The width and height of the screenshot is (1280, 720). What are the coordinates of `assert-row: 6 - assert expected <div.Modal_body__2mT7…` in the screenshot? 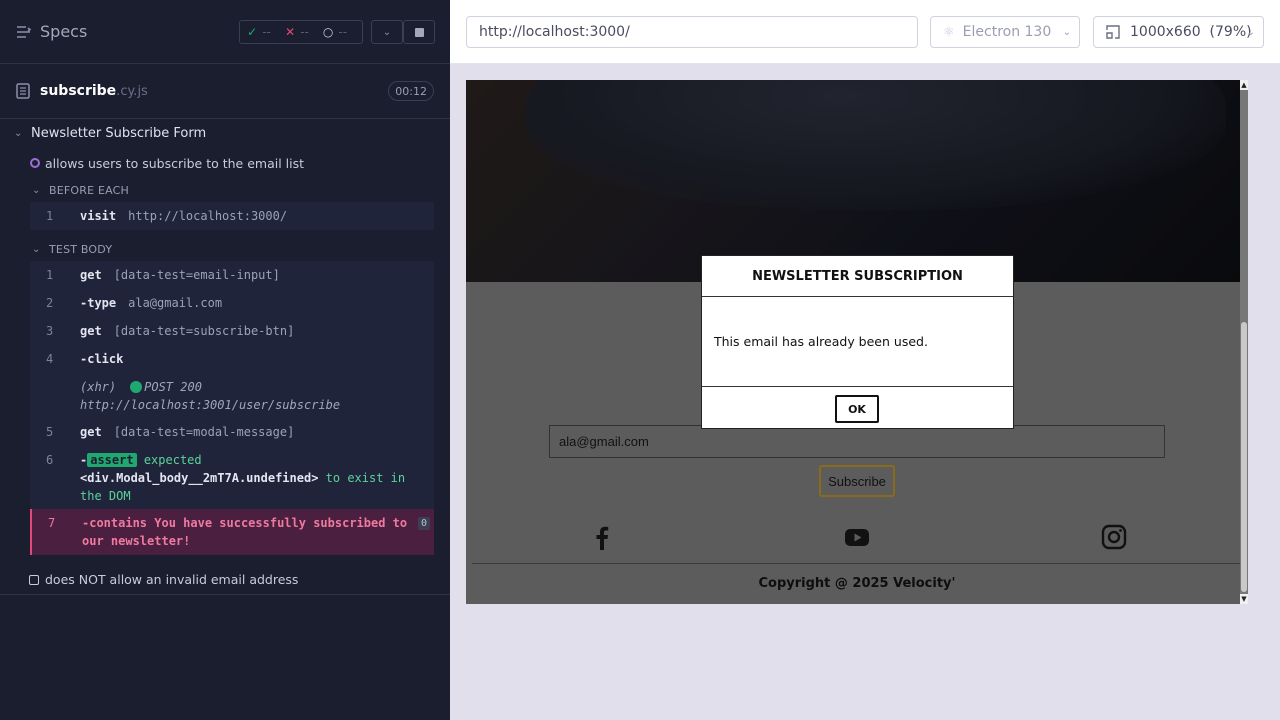 It's located at (232, 477).